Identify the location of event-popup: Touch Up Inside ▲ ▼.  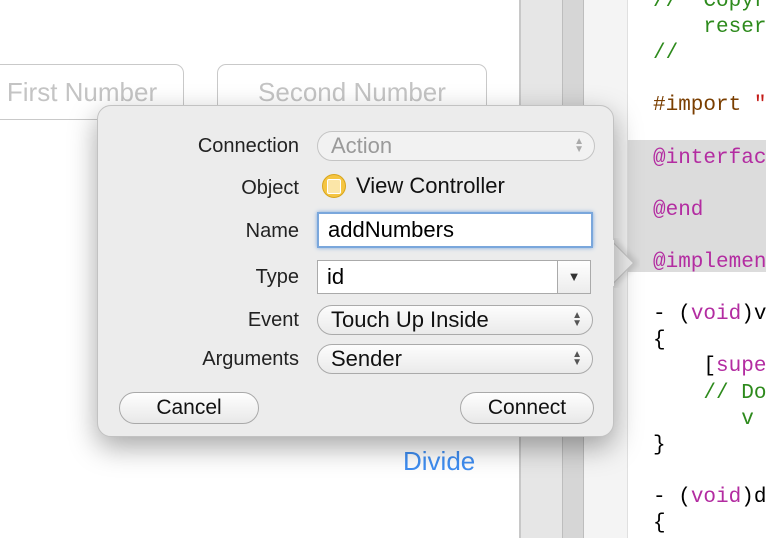
(455, 320).